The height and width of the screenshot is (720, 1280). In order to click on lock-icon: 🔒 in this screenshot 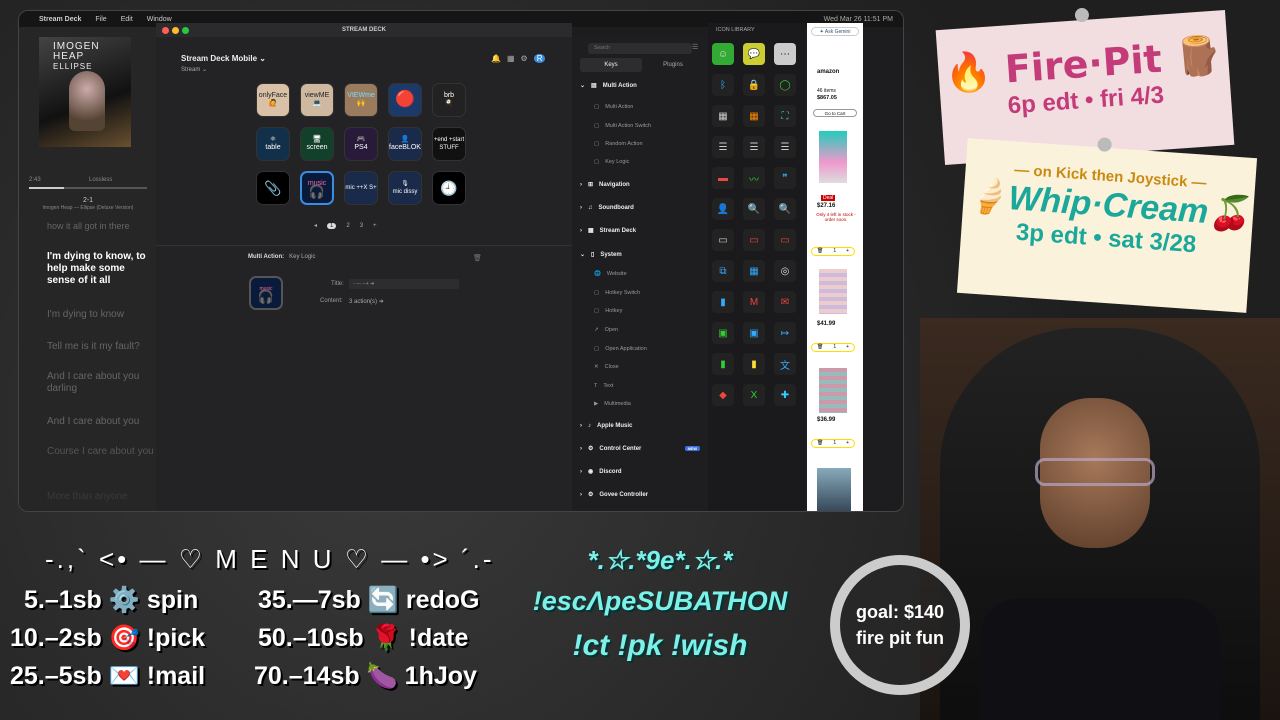, I will do `click(754, 85)`.